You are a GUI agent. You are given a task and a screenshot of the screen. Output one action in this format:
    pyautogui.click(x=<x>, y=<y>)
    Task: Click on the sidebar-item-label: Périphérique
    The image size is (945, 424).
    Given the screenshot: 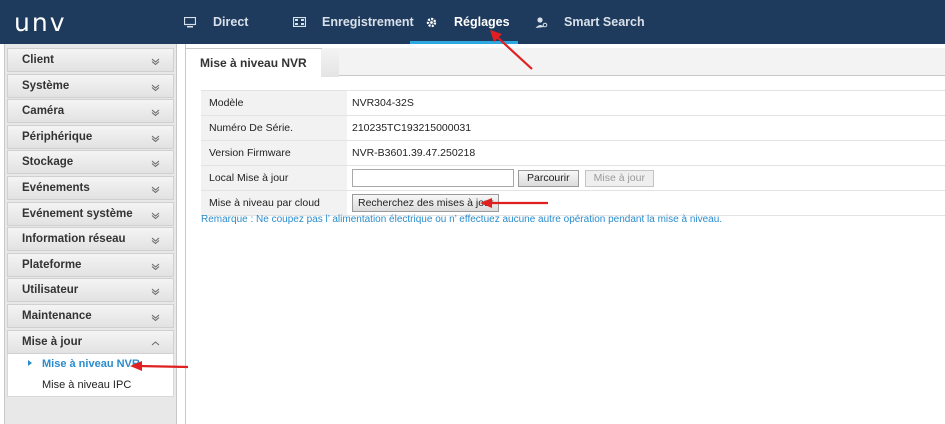 What is the action you would take?
    pyautogui.click(x=57, y=136)
    